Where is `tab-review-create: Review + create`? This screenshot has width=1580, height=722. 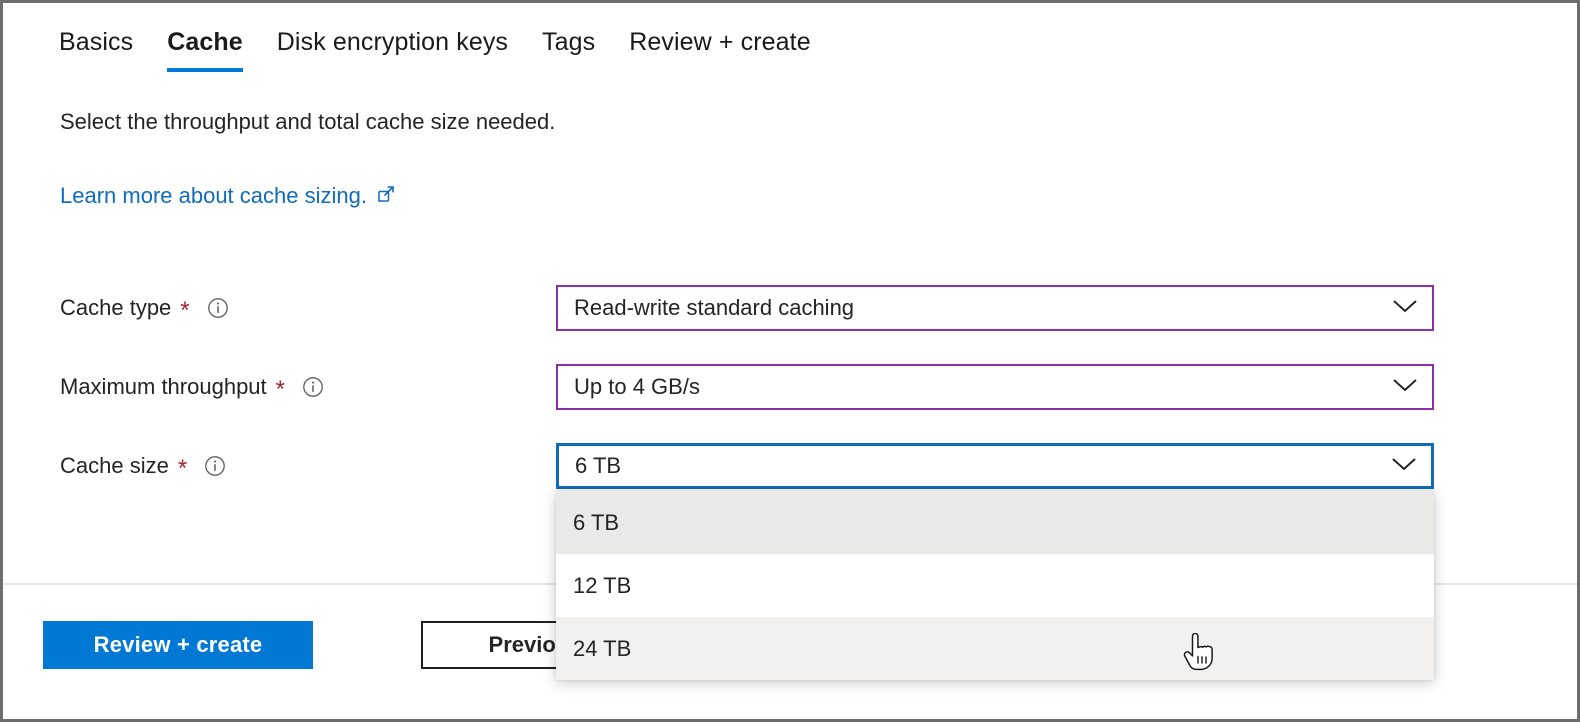
tab-review-create: Review + create is located at coordinates (719, 31).